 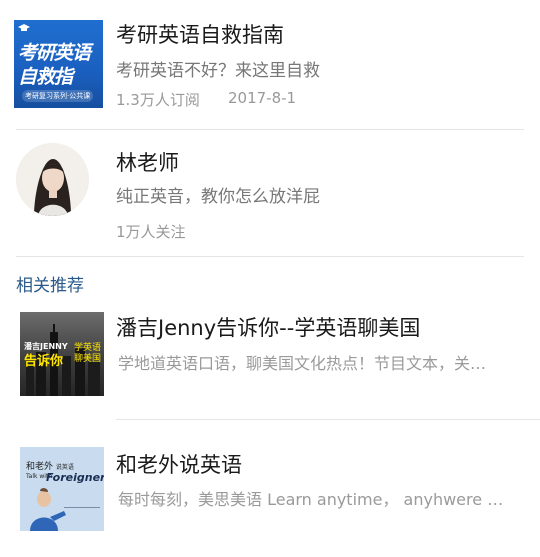 What do you see at coordinates (45, 77) in the screenshot?
I see `cover-title-line2: 自救指` at bounding box center [45, 77].